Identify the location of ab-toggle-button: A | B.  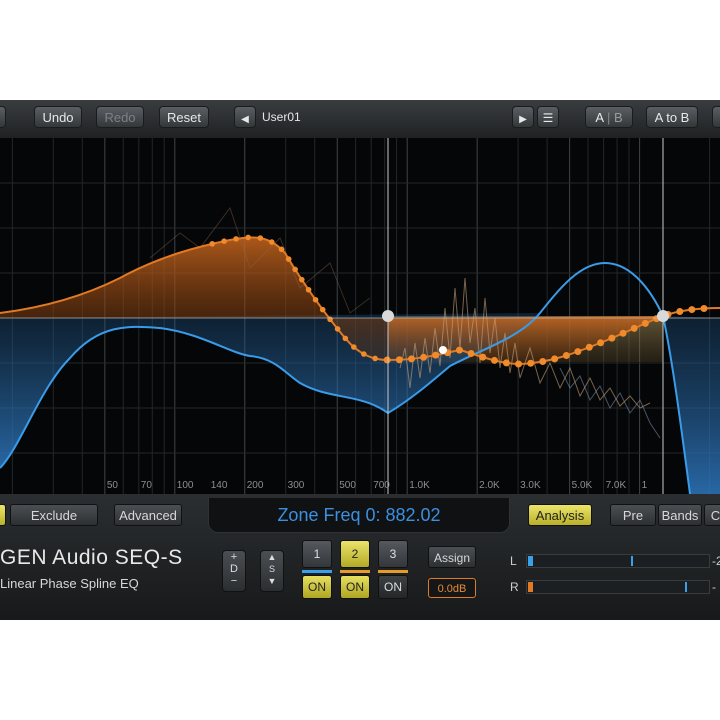
(609, 117).